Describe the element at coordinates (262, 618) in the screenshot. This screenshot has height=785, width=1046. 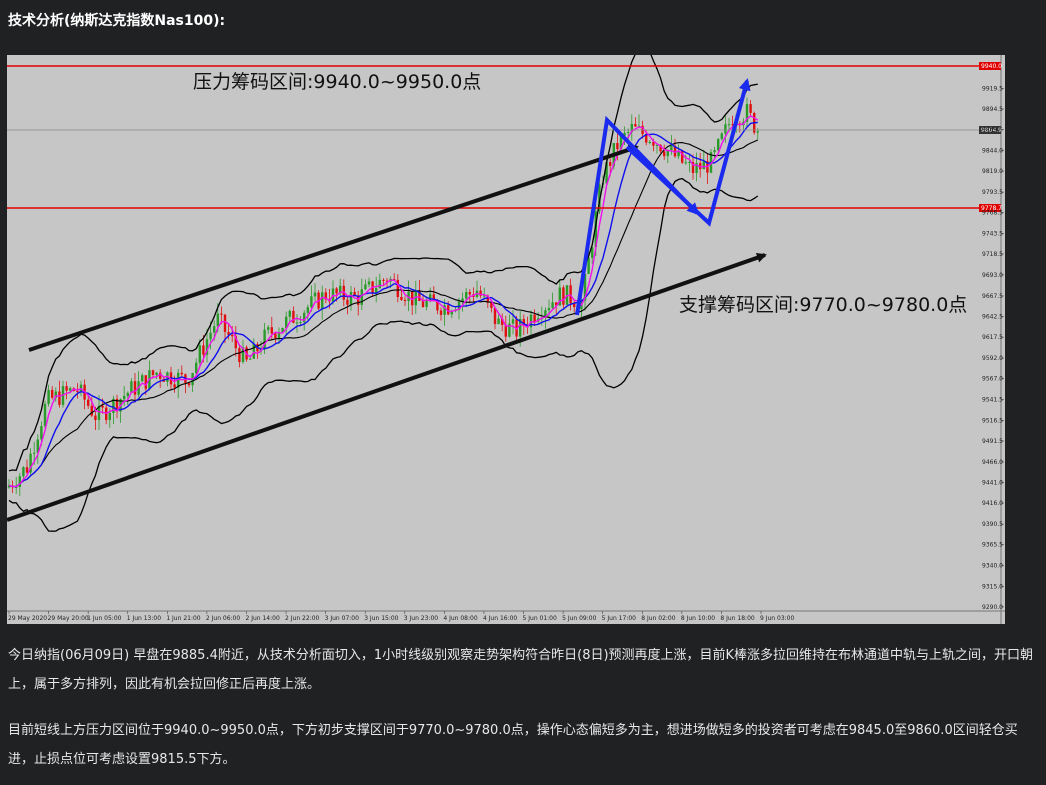
I see `x-tick-label: 2 Jun 14:00` at that location.